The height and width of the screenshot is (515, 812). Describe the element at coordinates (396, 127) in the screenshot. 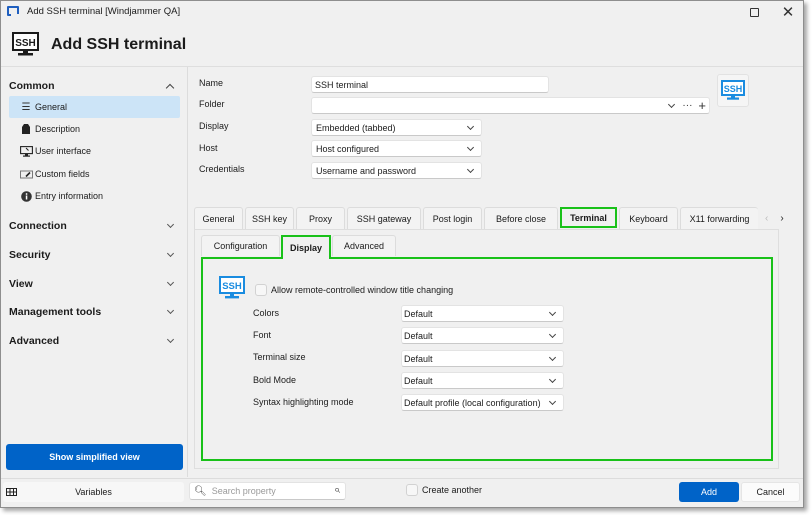

I see `display-select: Embedded (tabbed)` at that location.